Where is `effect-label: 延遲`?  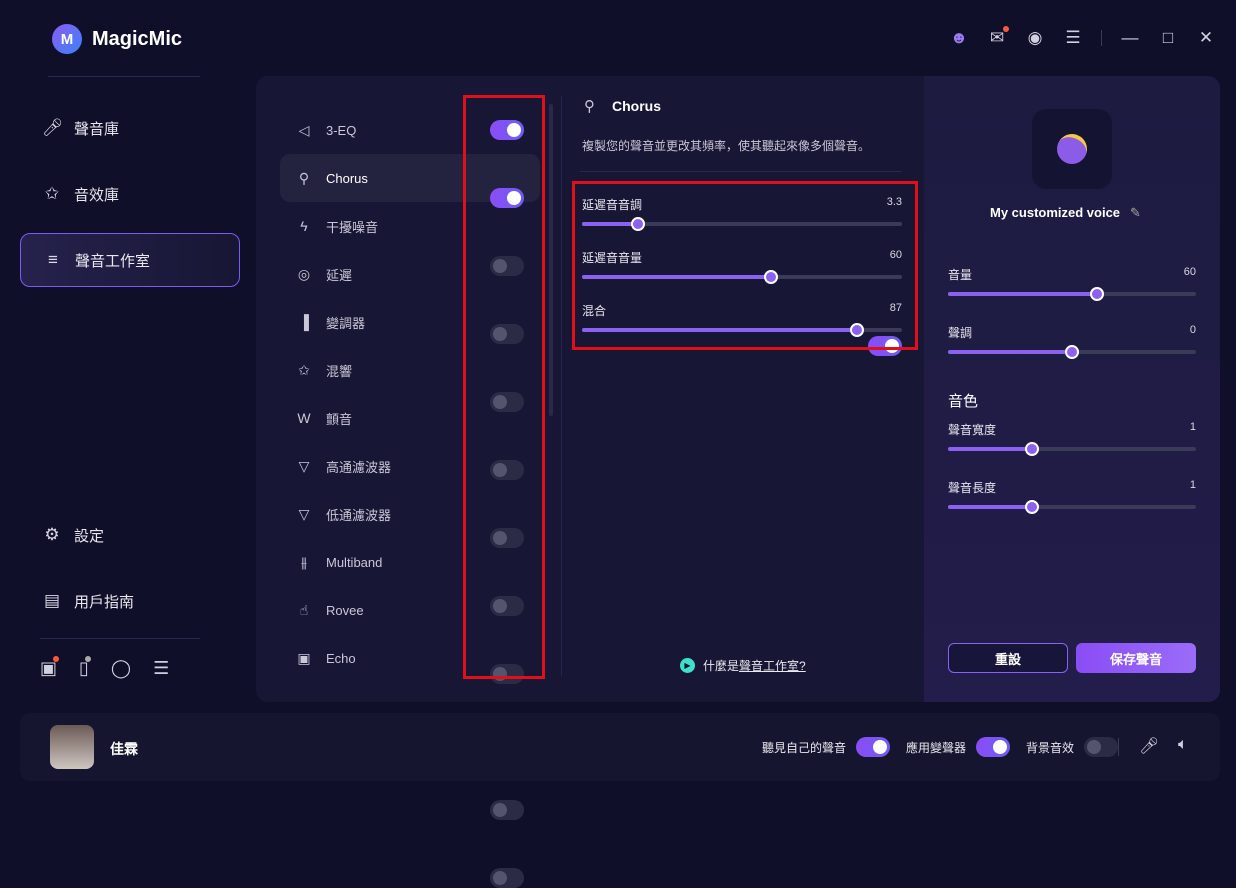
effect-label: 延遲 is located at coordinates (339, 275).